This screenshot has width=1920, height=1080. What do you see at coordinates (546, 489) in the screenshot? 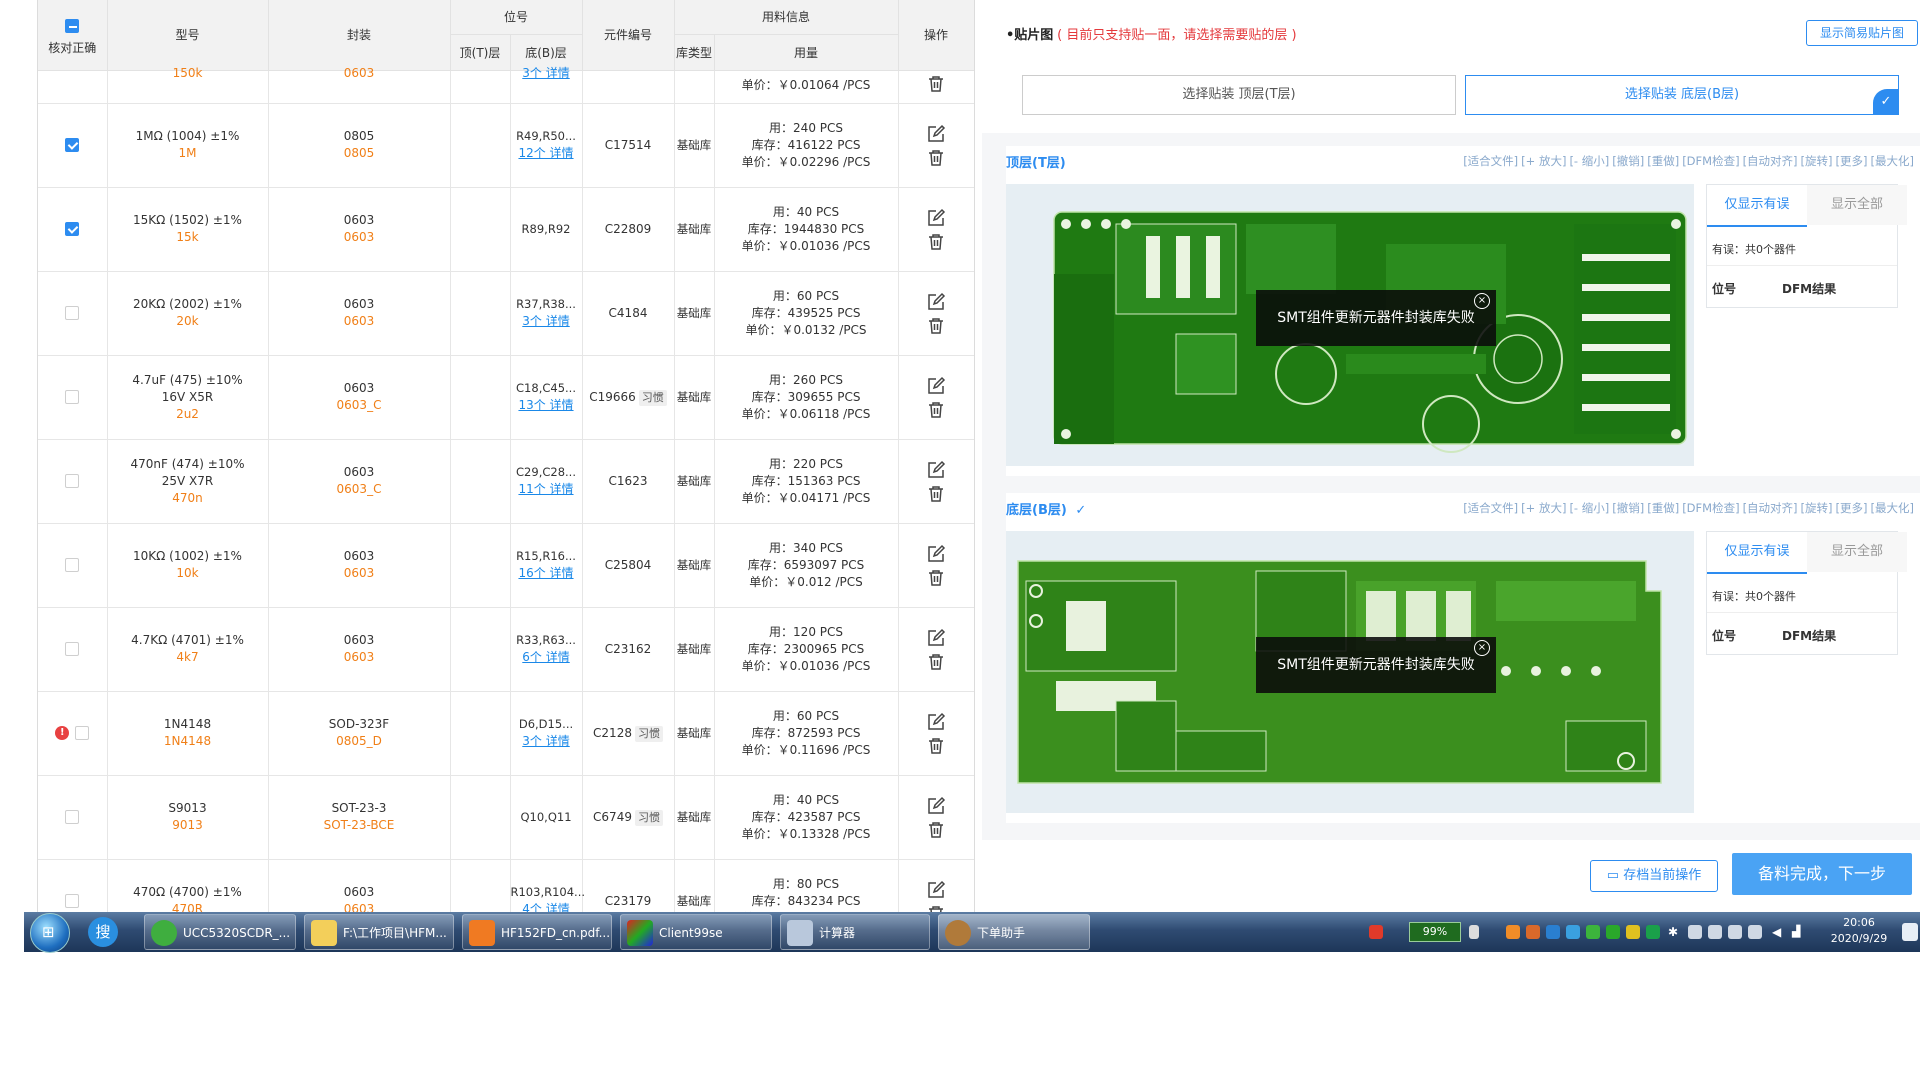
I see `position-detail-link: 11个 详情` at bounding box center [546, 489].